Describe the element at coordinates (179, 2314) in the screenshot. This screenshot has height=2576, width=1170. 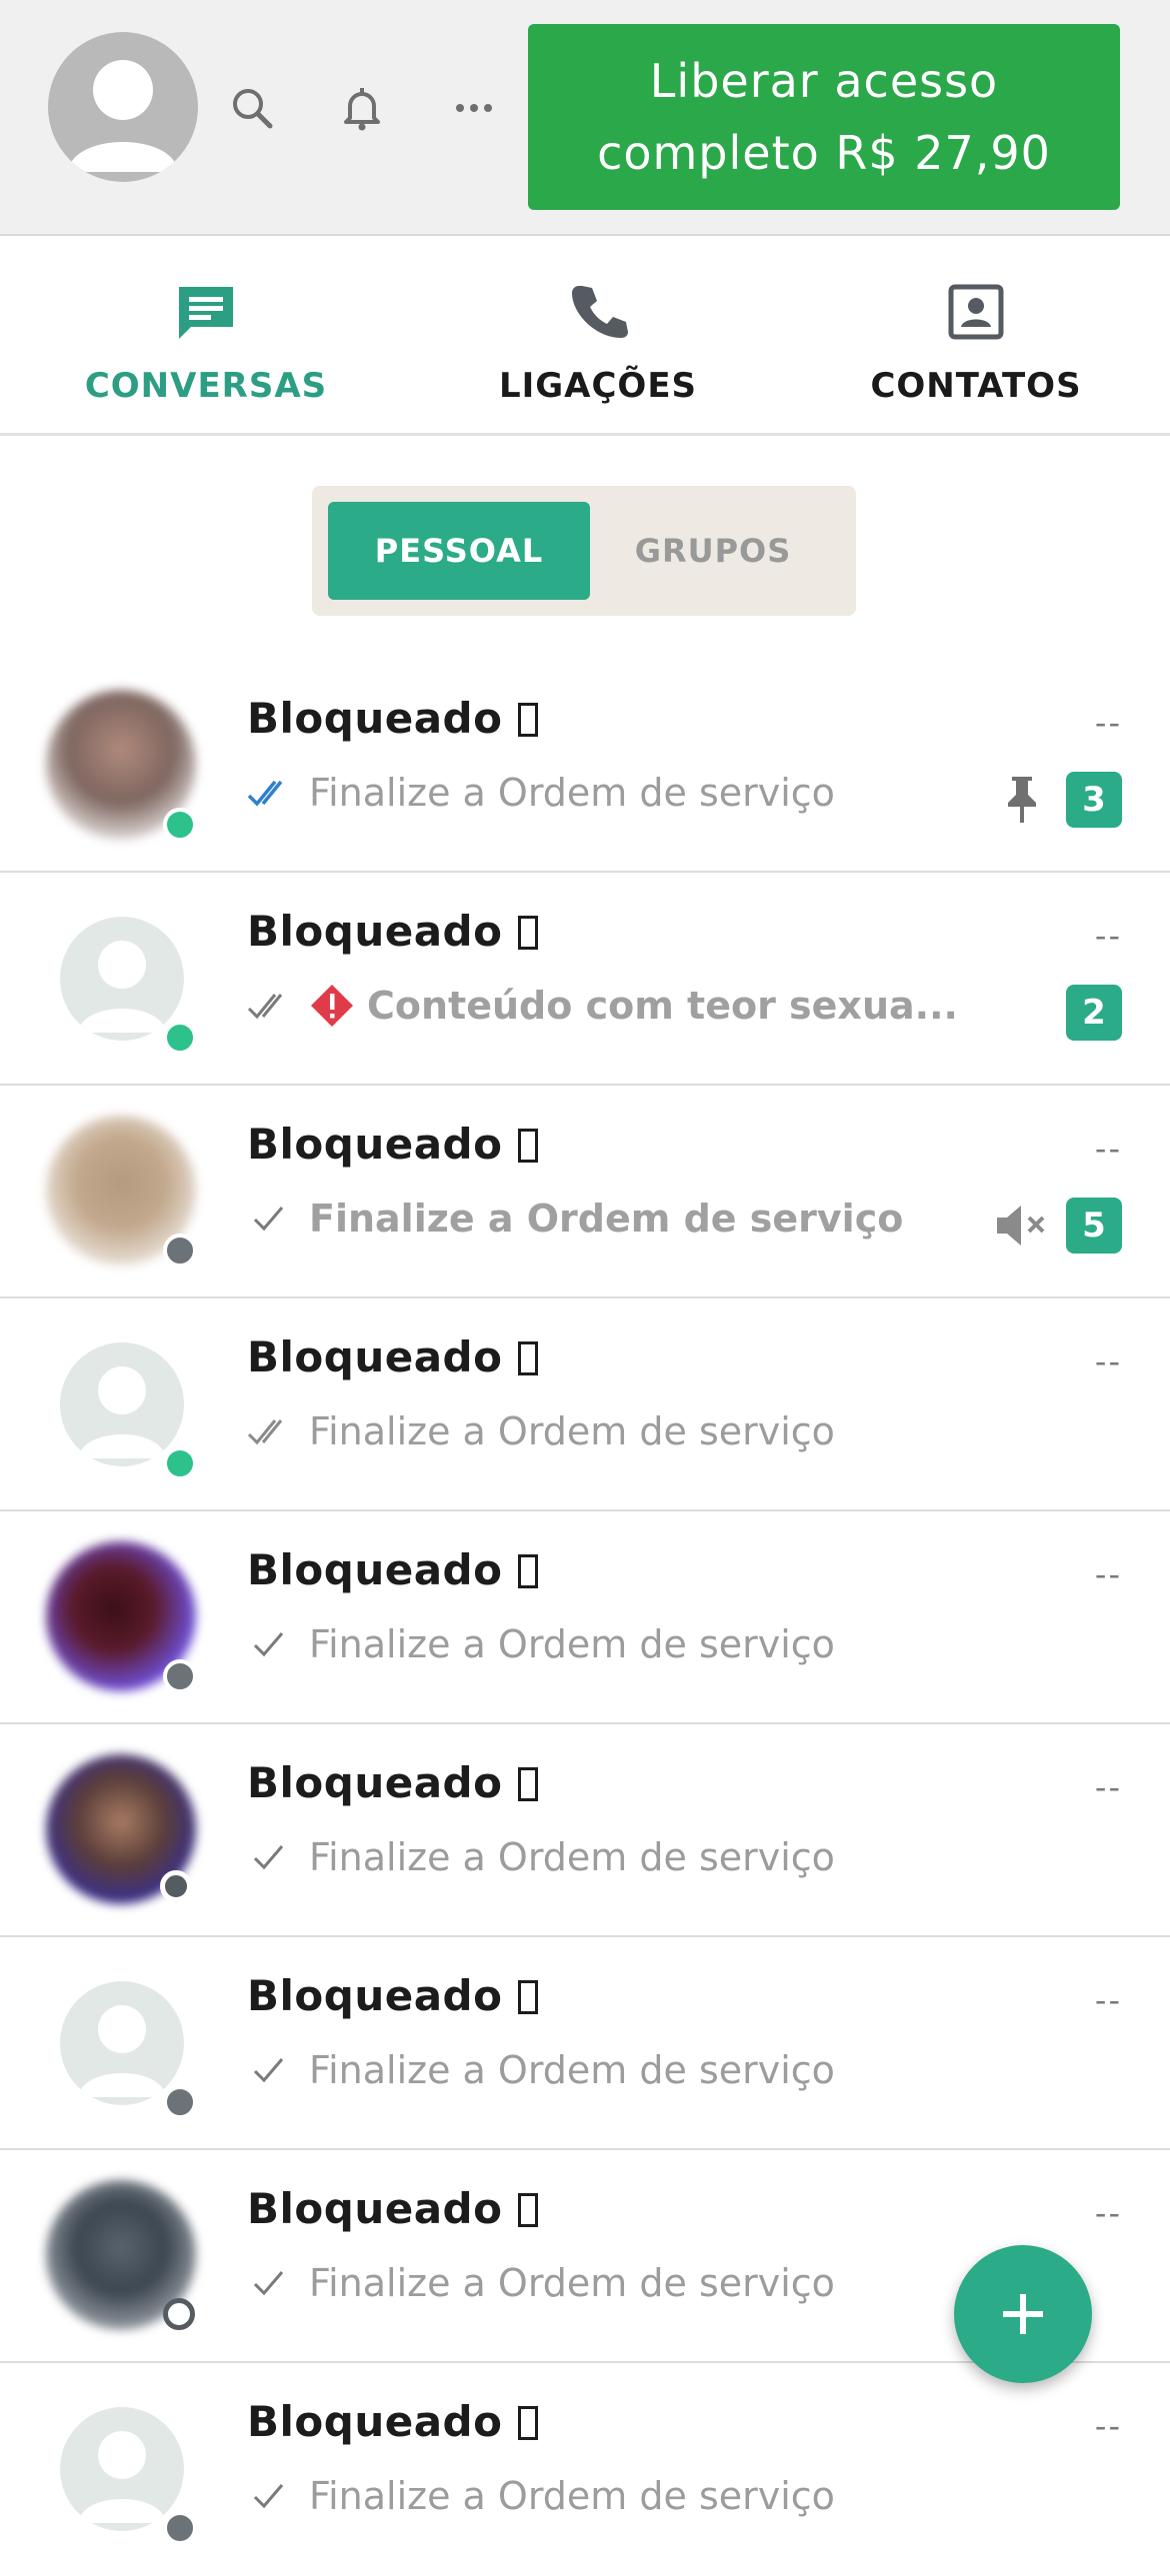
I see `away-status-dot` at that location.